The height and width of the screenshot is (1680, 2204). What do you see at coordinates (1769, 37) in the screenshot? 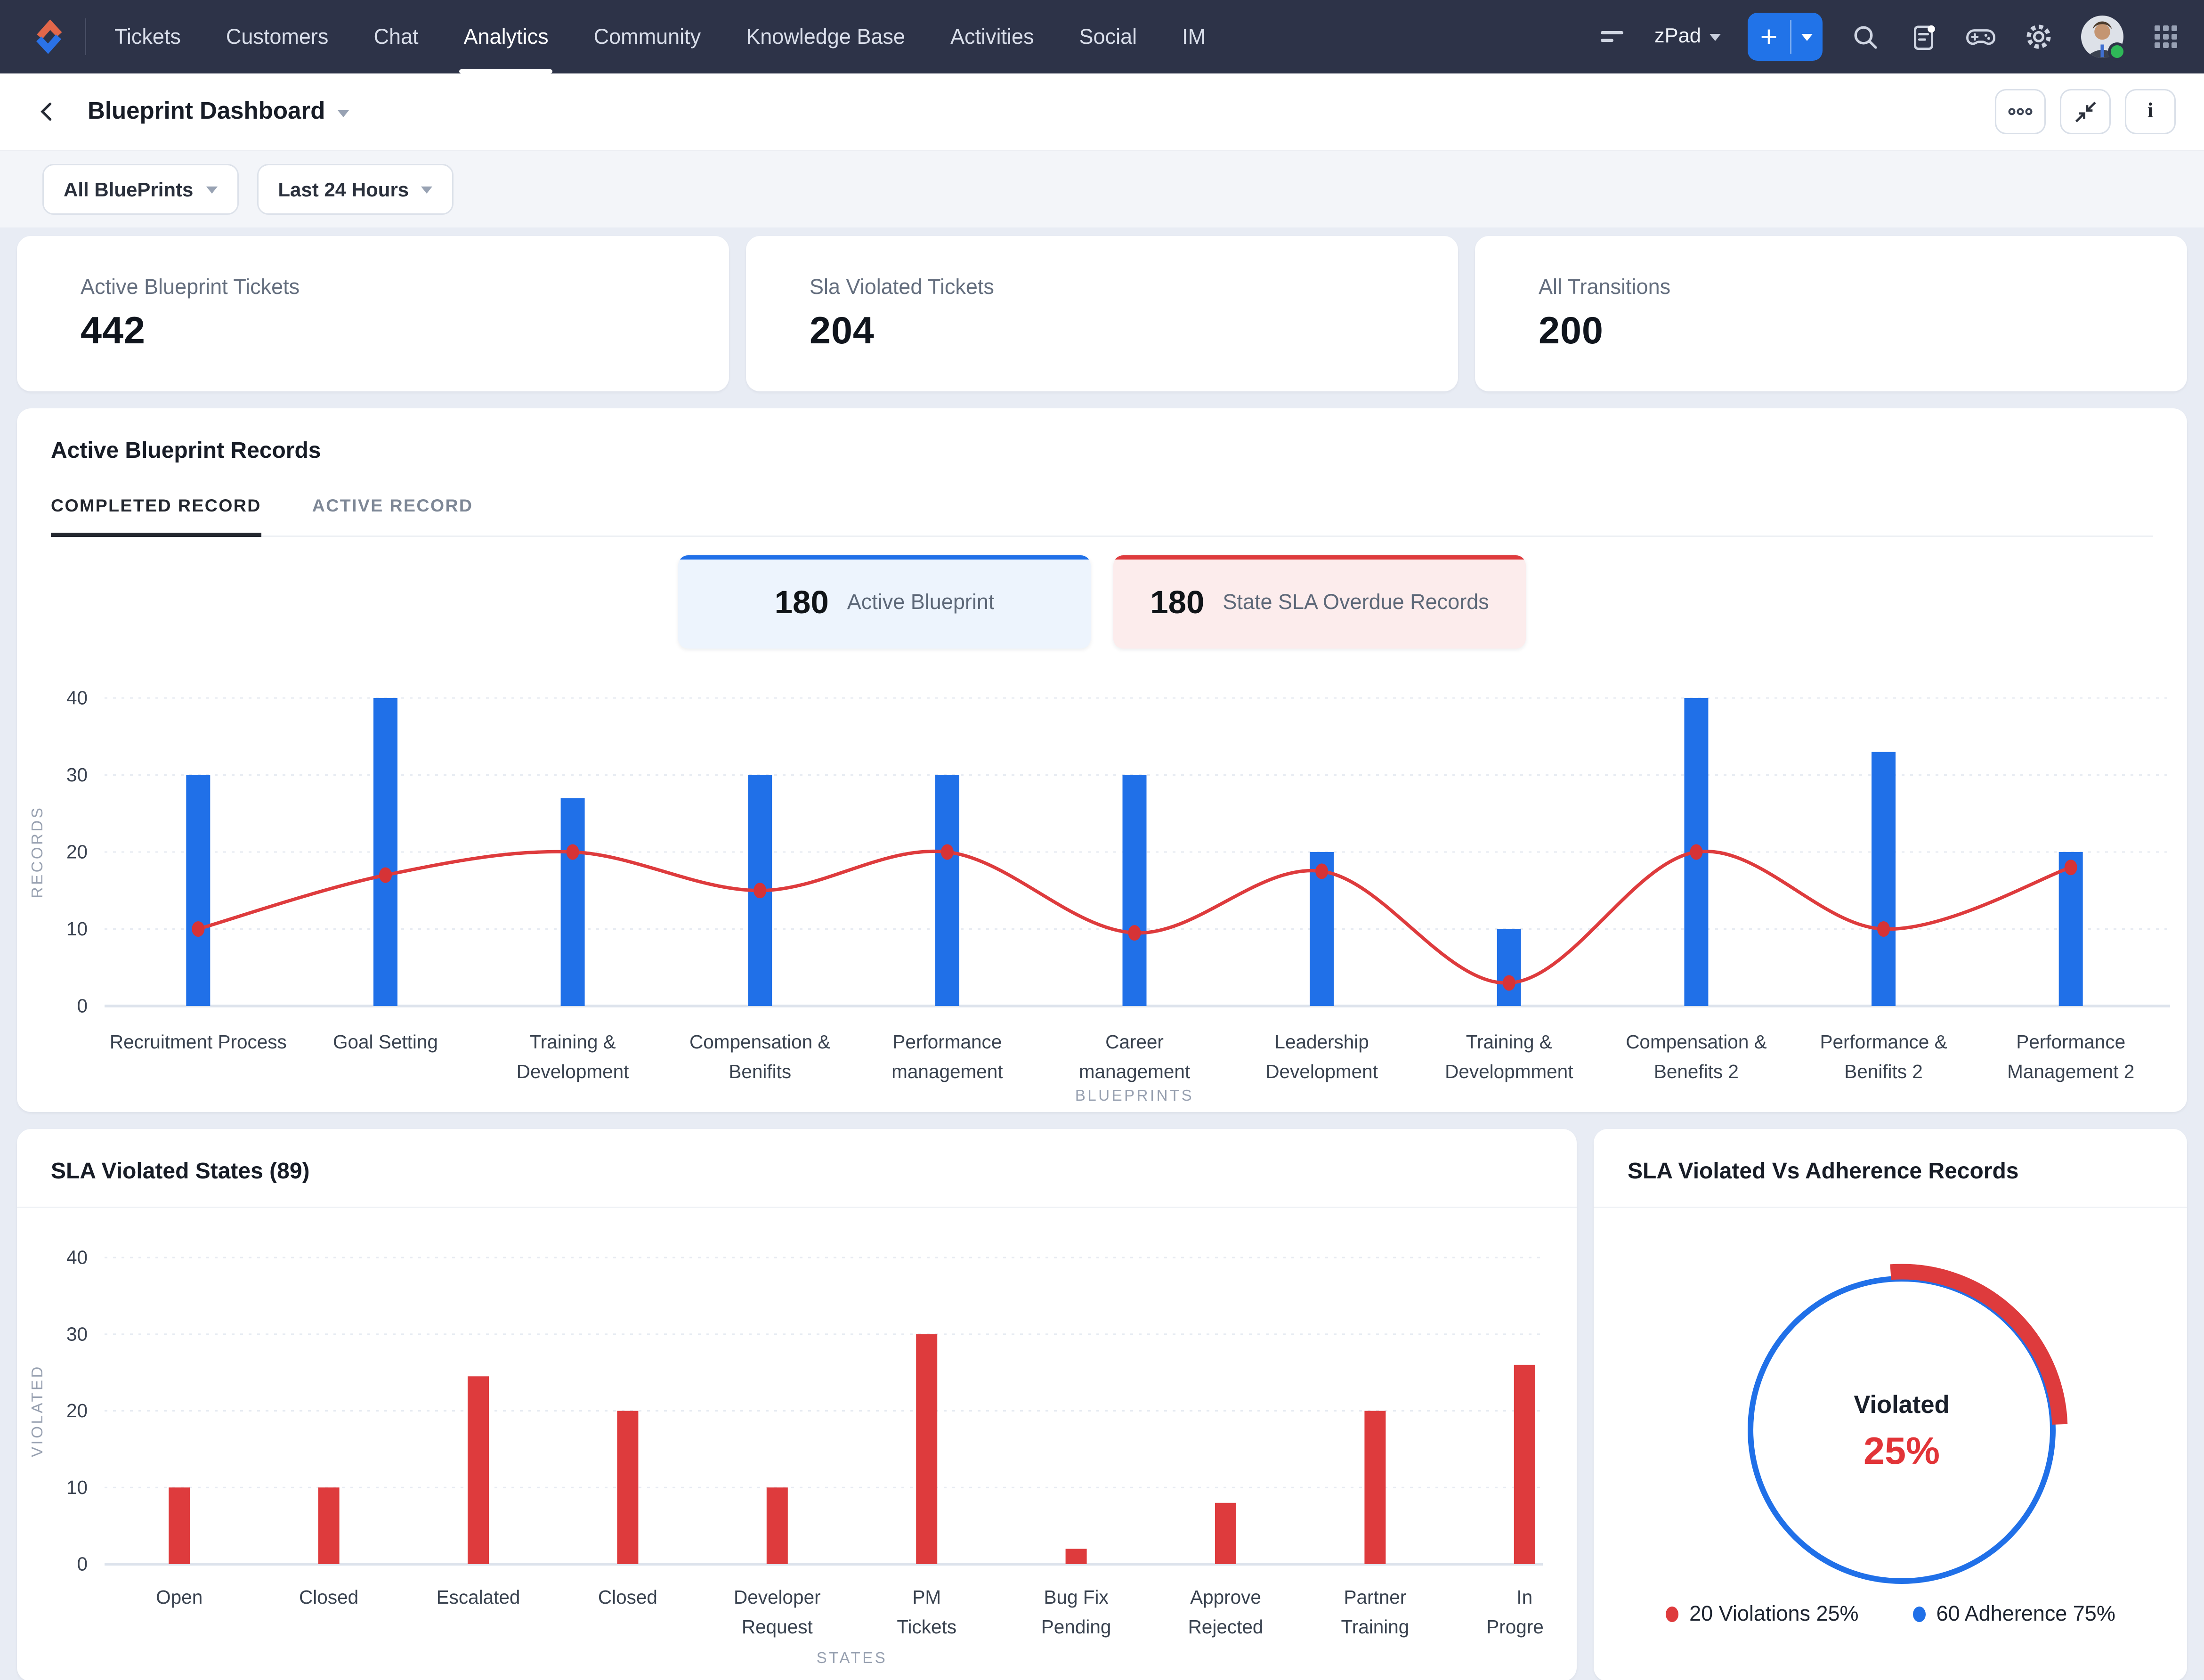
I see `plus-icon: +` at bounding box center [1769, 37].